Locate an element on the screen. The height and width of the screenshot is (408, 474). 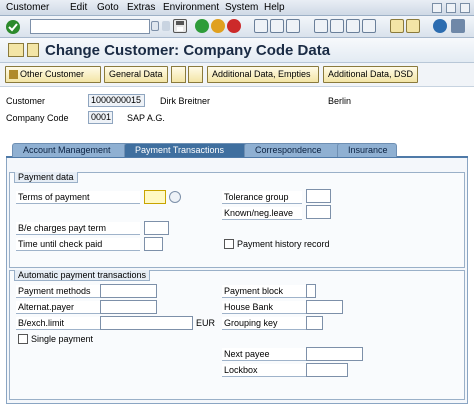
page-title: Change Customer: Company Code Data is located at coordinates (188, 50).